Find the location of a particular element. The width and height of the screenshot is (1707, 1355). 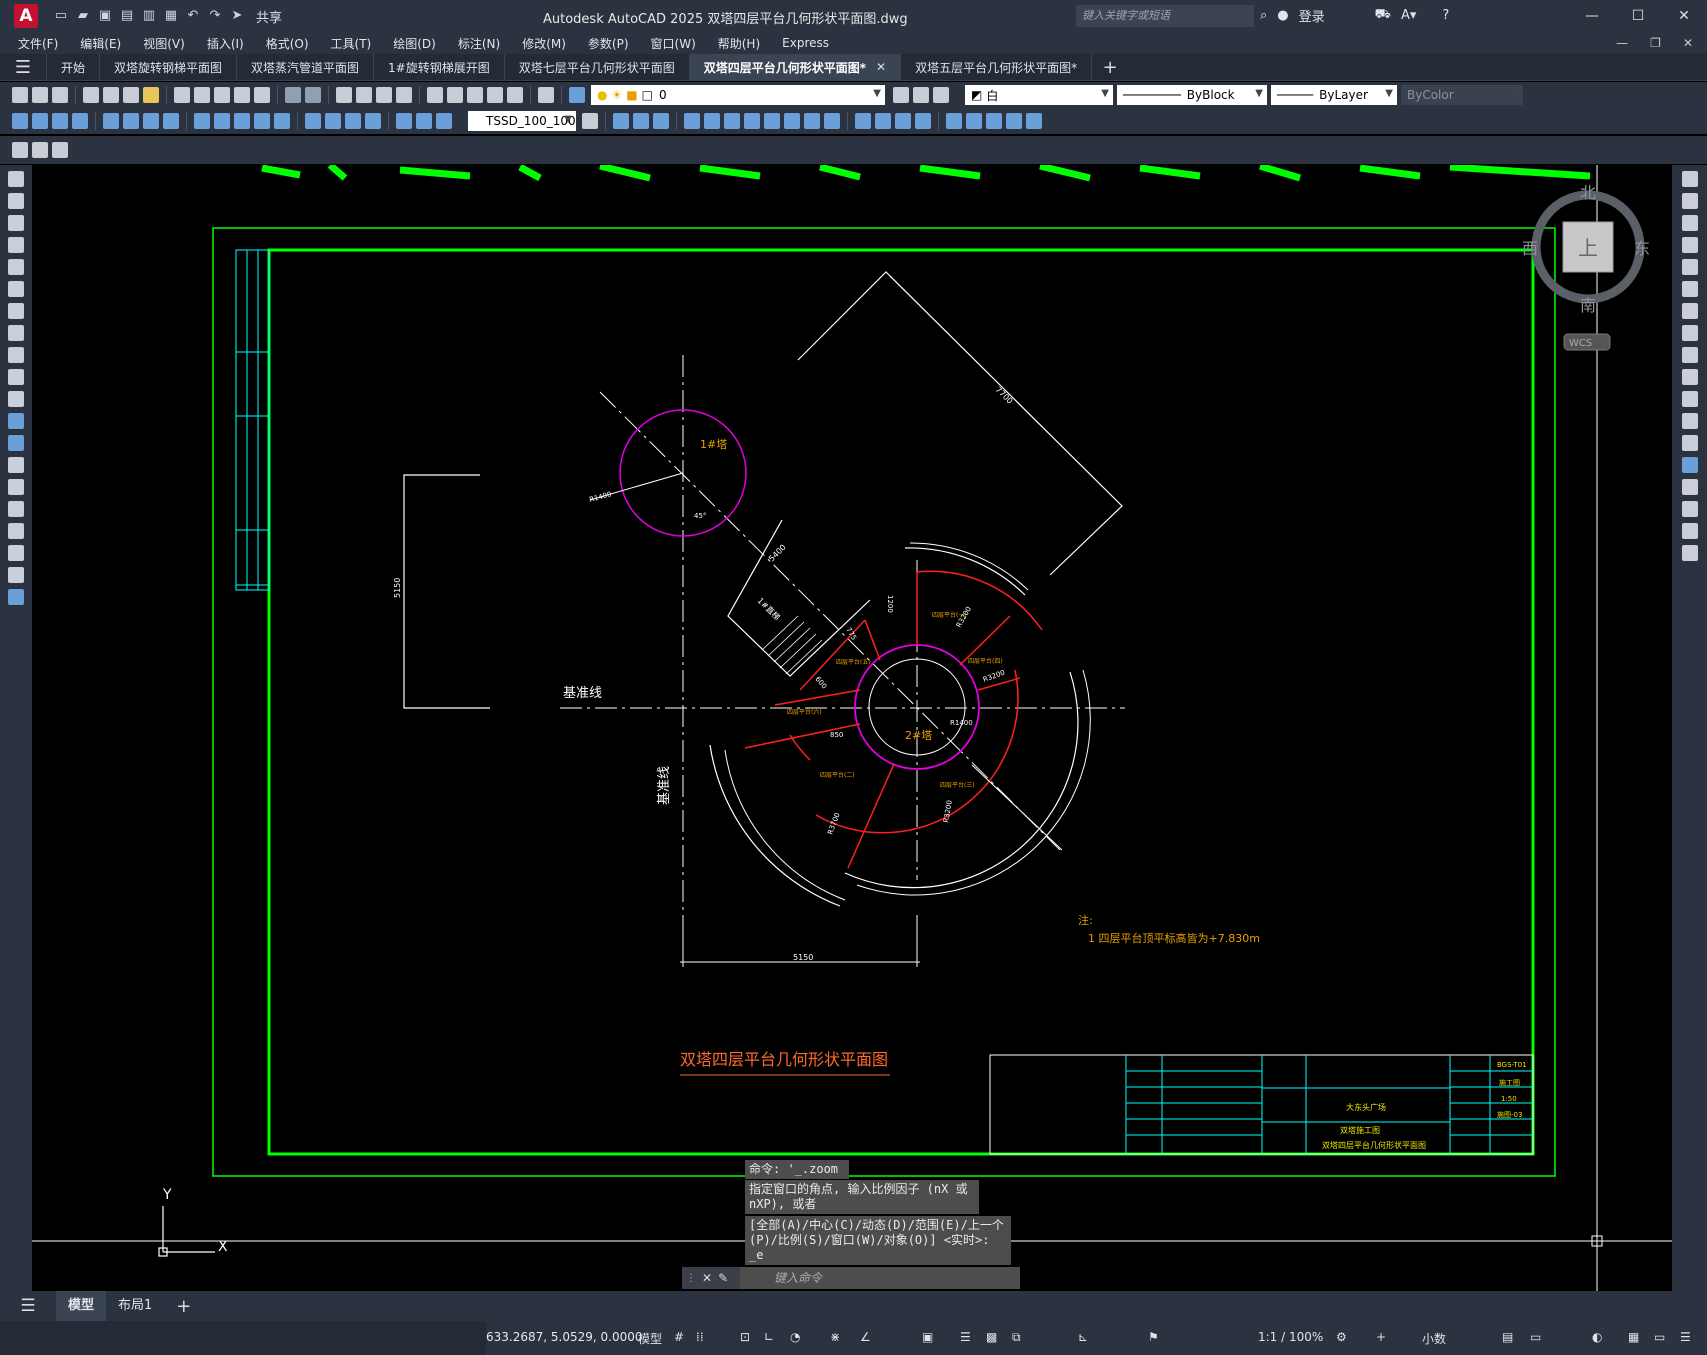

menu-express: Express is located at coordinates (805, 43).